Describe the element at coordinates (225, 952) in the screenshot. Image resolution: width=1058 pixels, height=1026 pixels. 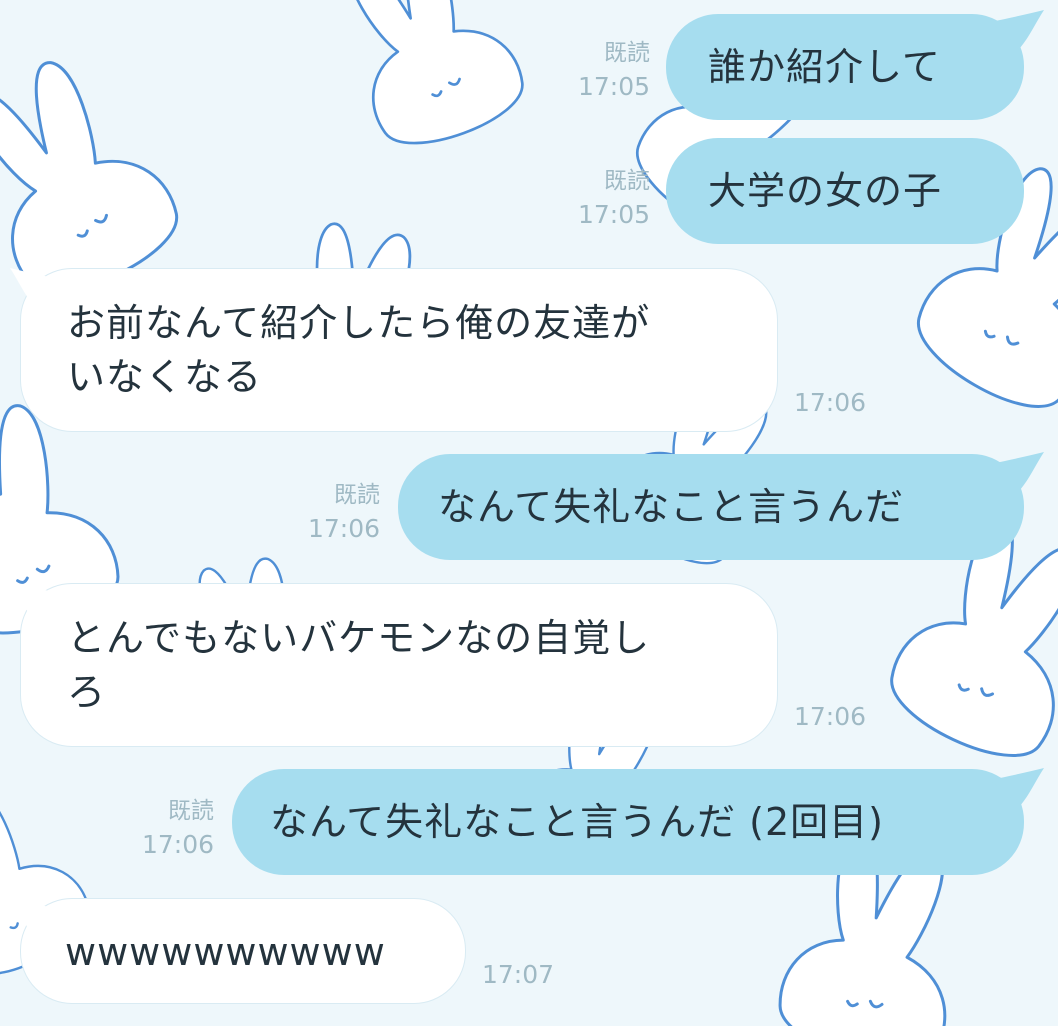
I see `message-text-line: wwwwwwwwww` at that location.